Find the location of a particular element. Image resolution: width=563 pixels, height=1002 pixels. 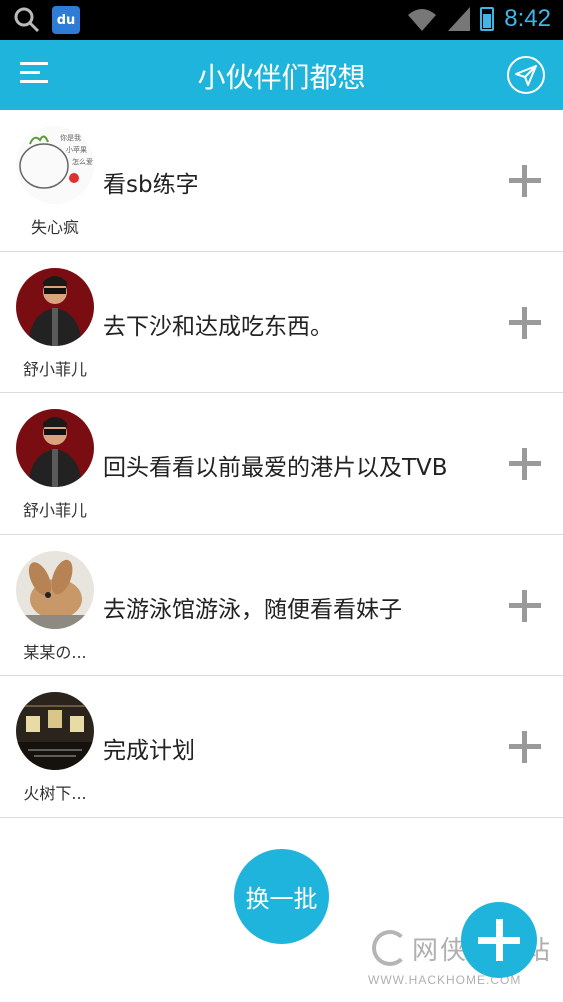

svg-text: 怎么爱 is located at coordinates (82, 161).